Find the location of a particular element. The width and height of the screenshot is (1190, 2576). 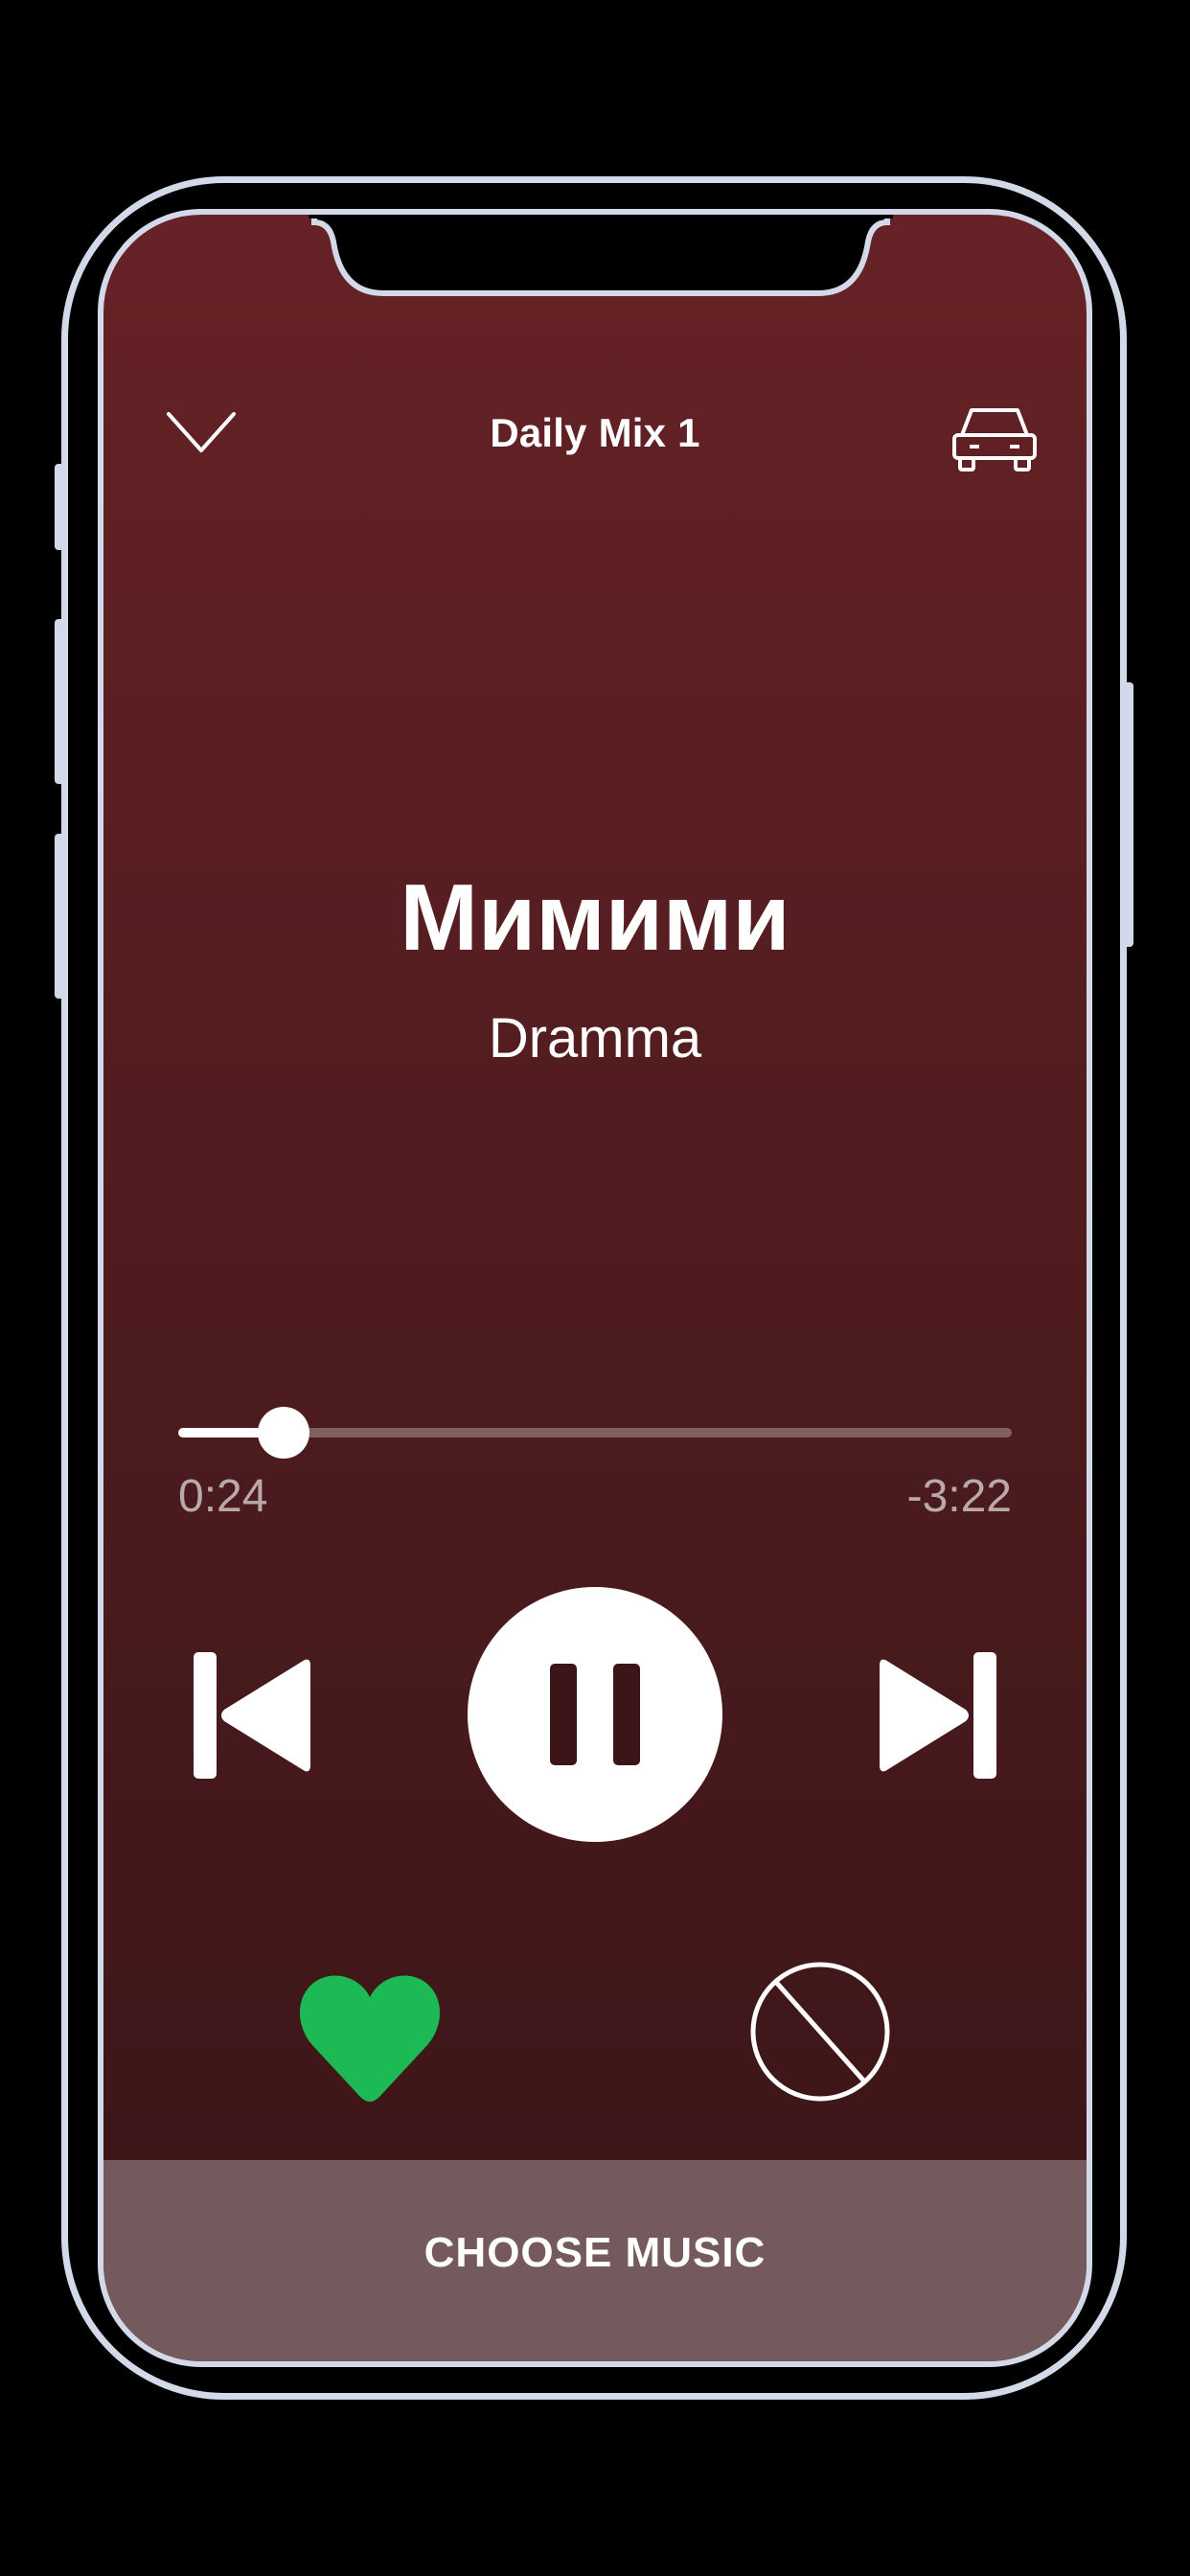

block-icon is located at coordinates (820, 2031).